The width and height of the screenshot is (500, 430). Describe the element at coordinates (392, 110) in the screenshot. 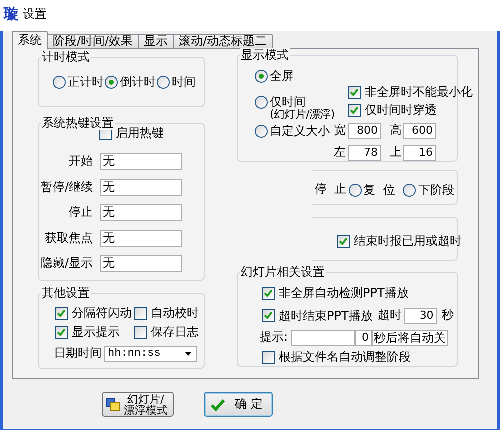

I see `checkbox: 仅时间时穿透` at that location.